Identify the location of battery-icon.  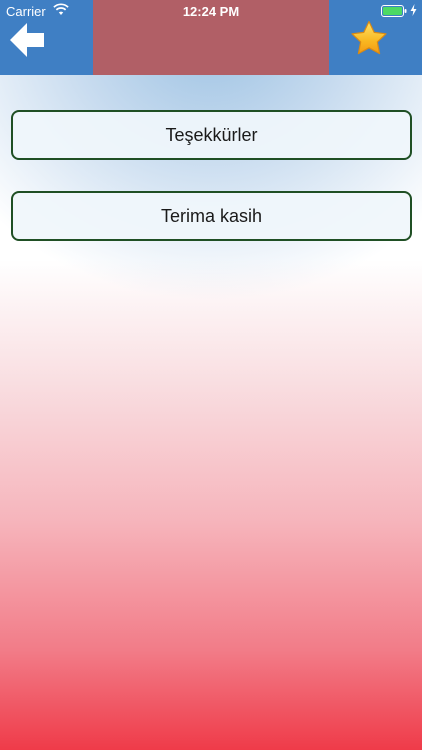
(394, 11).